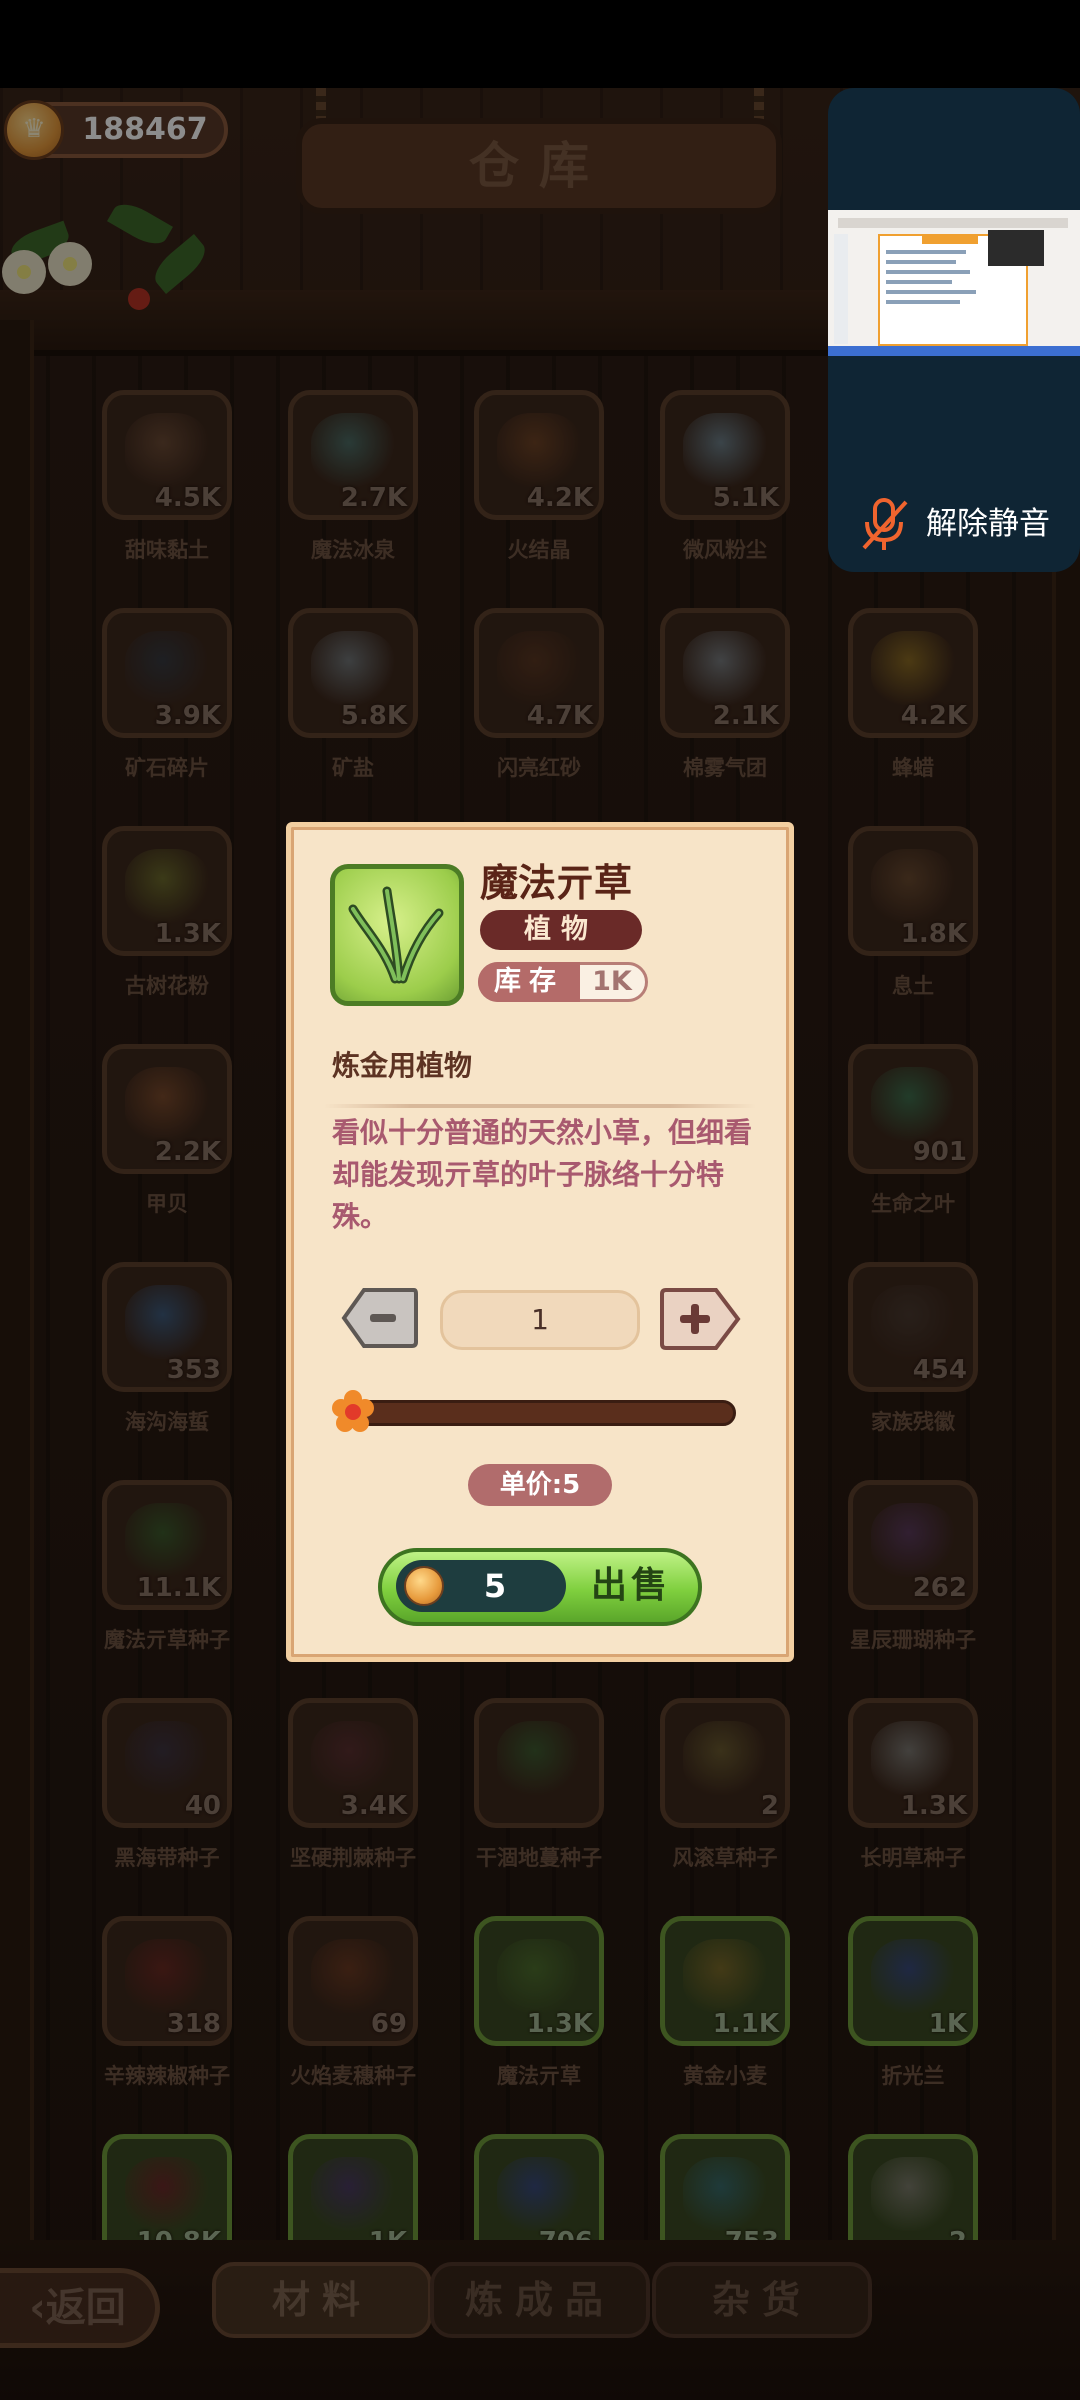 The height and width of the screenshot is (2400, 1080). Describe the element at coordinates (383, 1318) in the screenshot. I see `minus-icon` at that location.